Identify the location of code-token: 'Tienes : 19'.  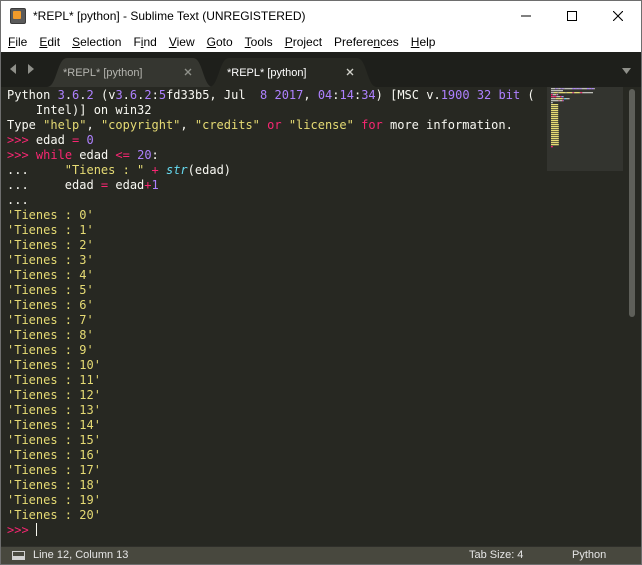
(54, 500).